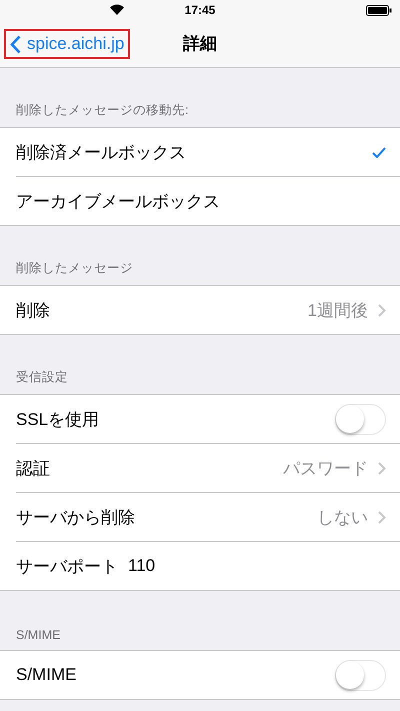 This screenshot has width=400, height=711. Describe the element at coordinates (74, 268) in the screenshot. I see `section-header: 削除したメッセージ` at that location.